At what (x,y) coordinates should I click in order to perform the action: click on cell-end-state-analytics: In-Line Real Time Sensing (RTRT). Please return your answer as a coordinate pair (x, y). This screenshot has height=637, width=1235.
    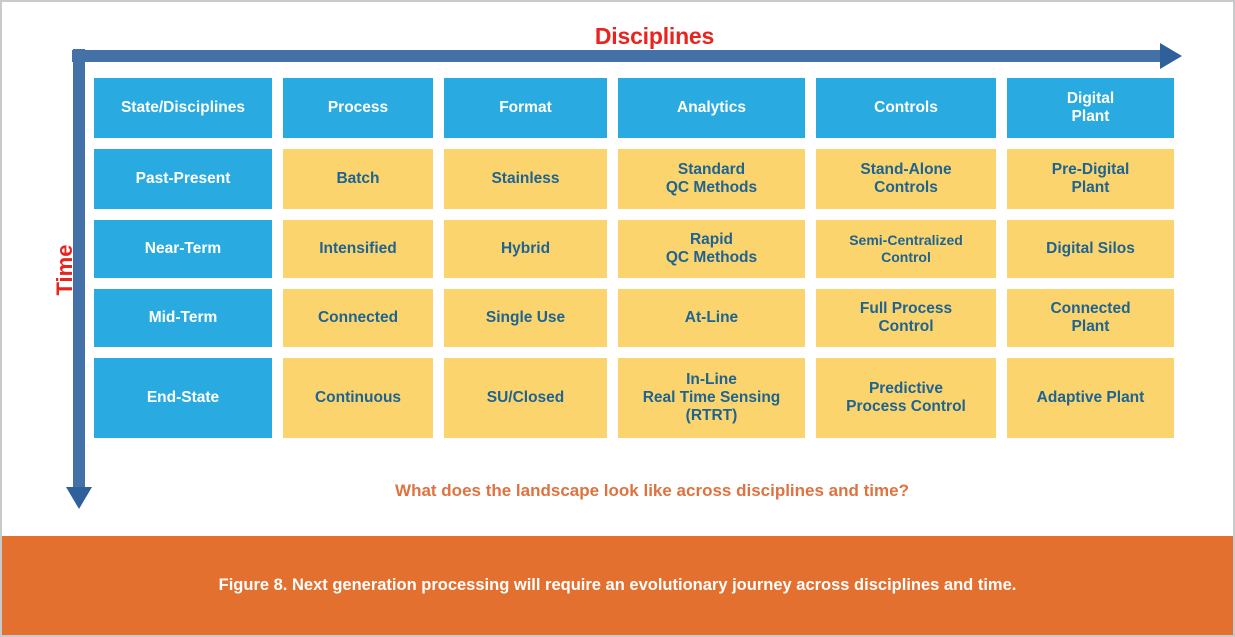
    Looking at the image, I should click on (711, 398).